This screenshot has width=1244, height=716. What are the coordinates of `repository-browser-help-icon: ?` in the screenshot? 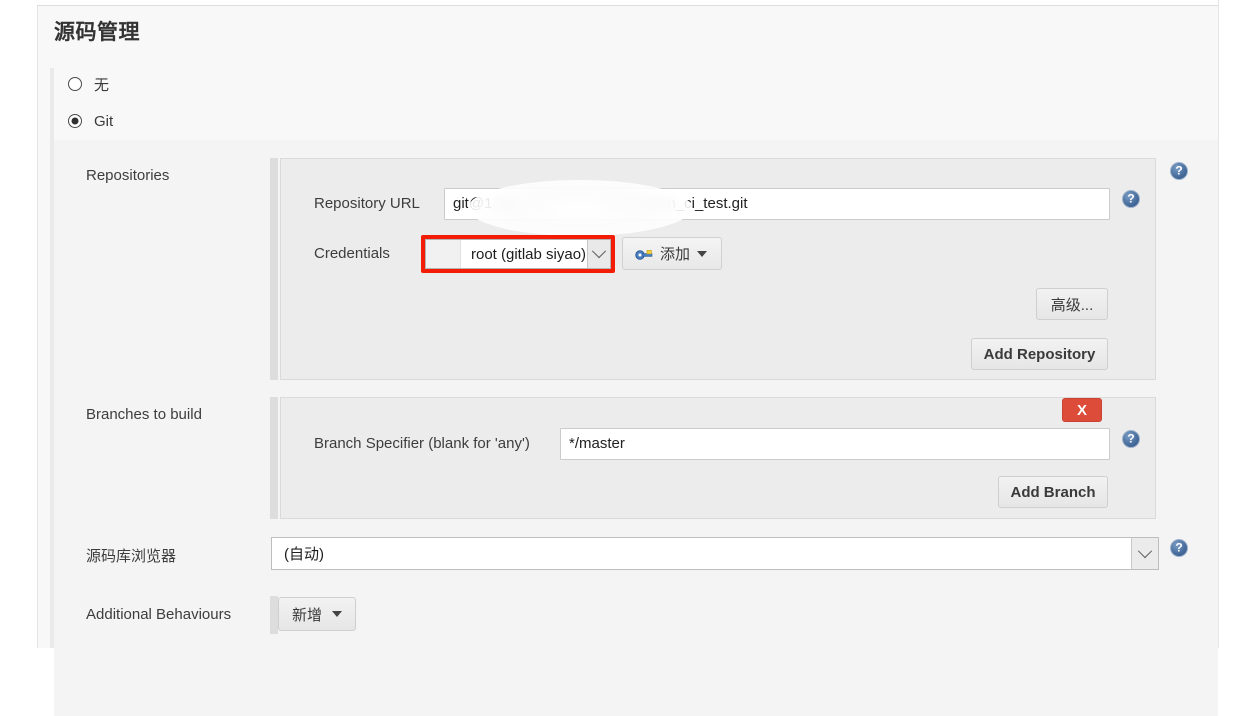 It's located at (1179, 548).